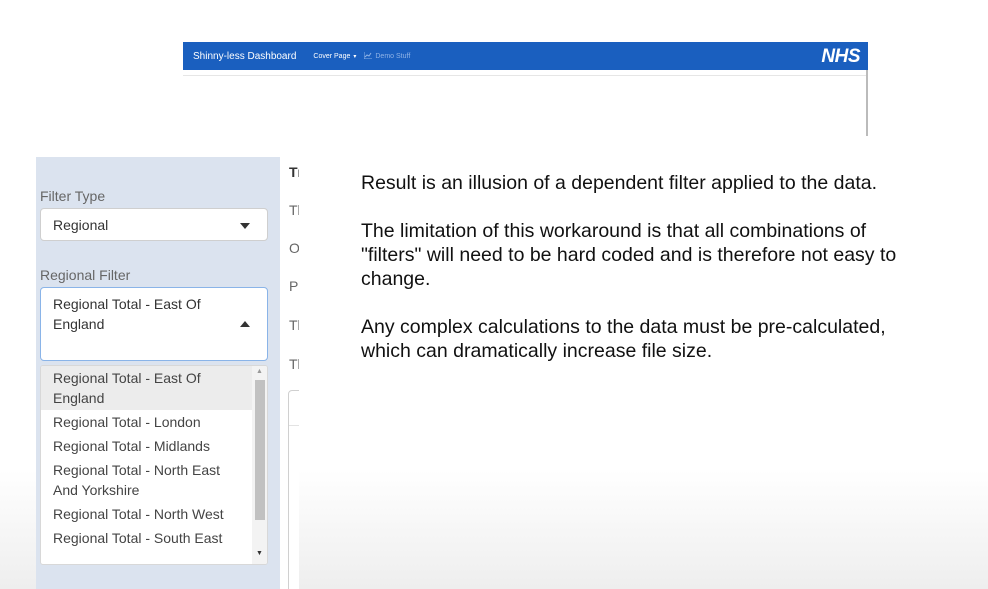 Image resolution: width=988 pixels, height=589 pixels. What do you see at coordinates (525, 103) in the screenshot?
I see `dashboard-panel` at bounding box center [525, 103].